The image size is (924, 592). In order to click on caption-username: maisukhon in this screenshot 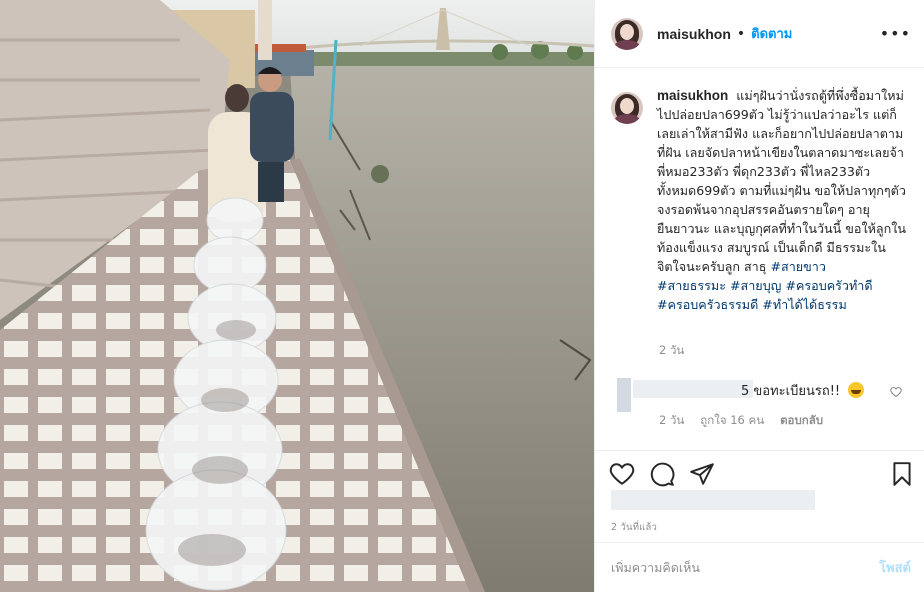, I will do `click(692, 95)`.